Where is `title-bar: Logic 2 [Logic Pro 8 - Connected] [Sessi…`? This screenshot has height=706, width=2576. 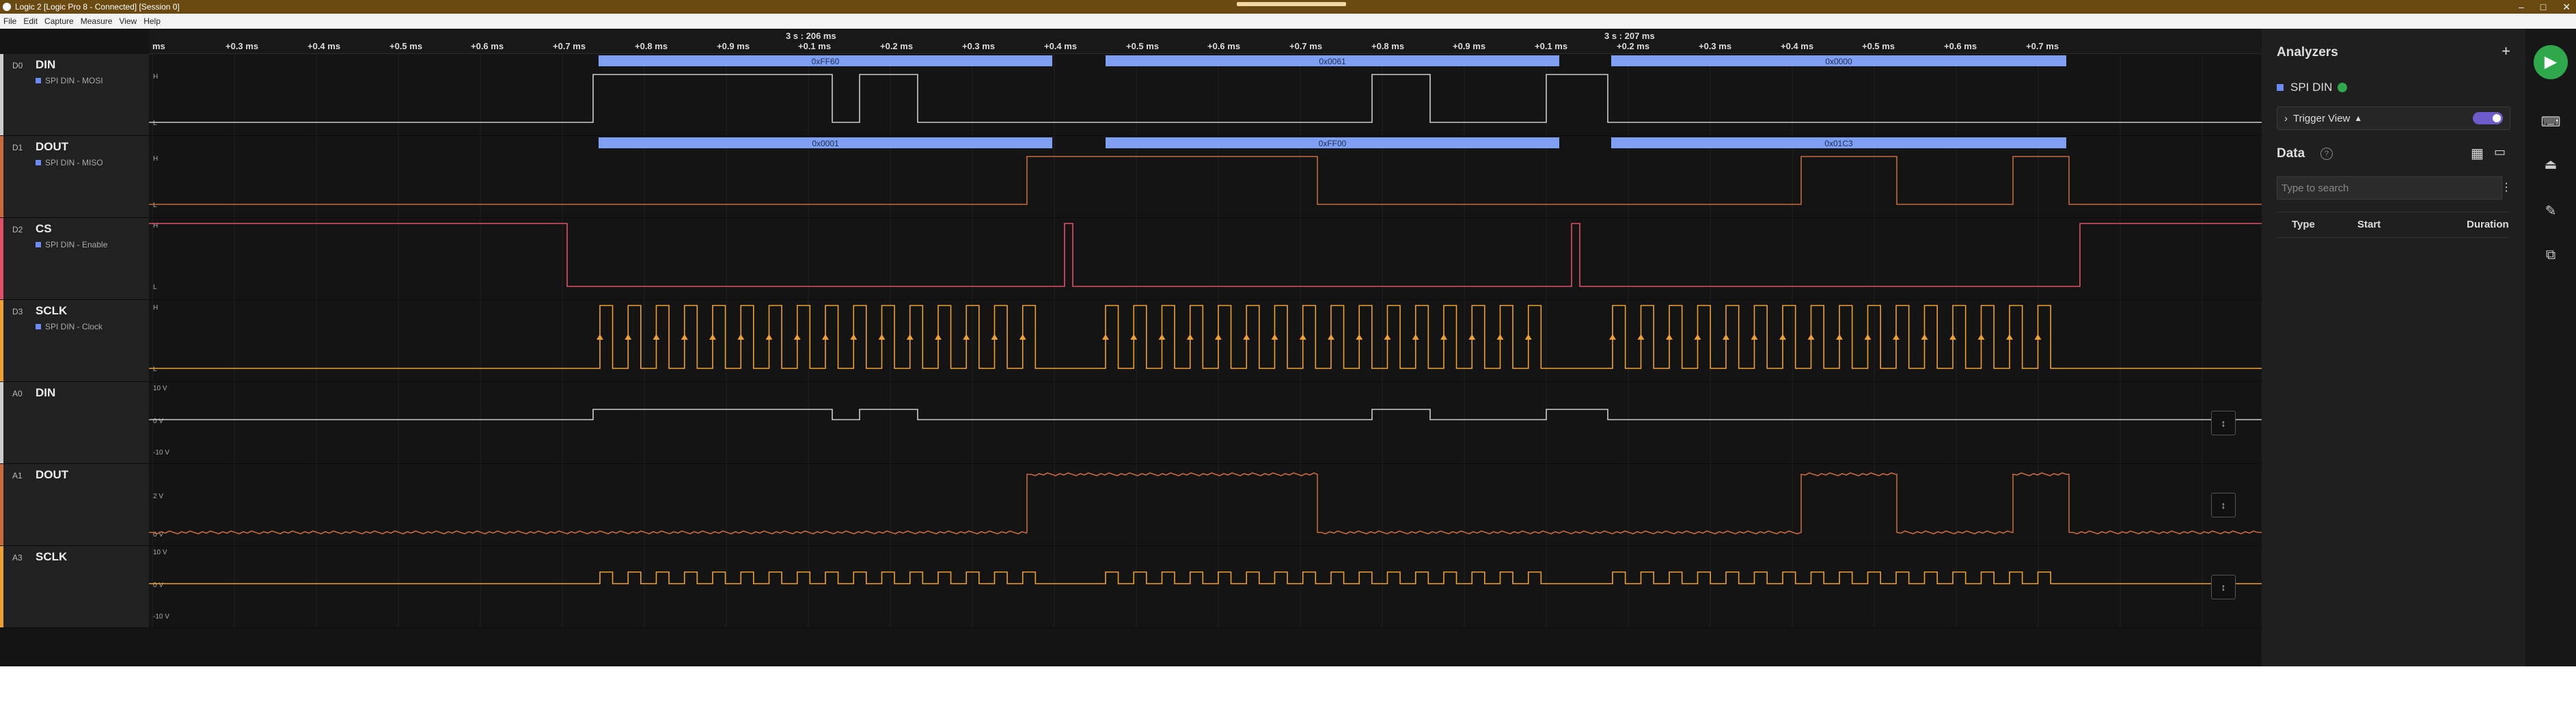 title-bar: Logic 2 [Logic Pro 8 - Connected] [Sessi… is located at coordinates (1288, 7).